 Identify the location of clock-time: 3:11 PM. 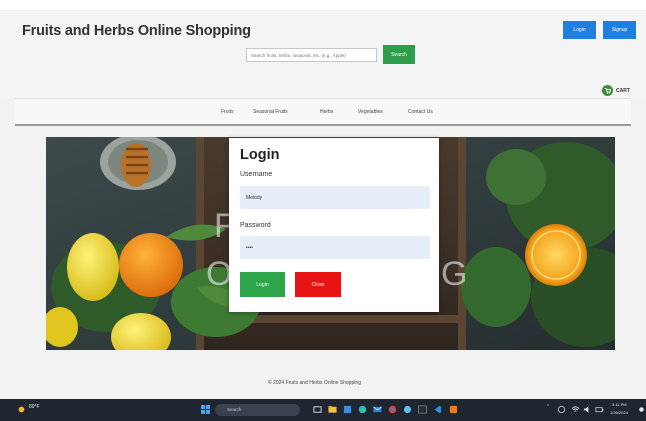
(619, 404).